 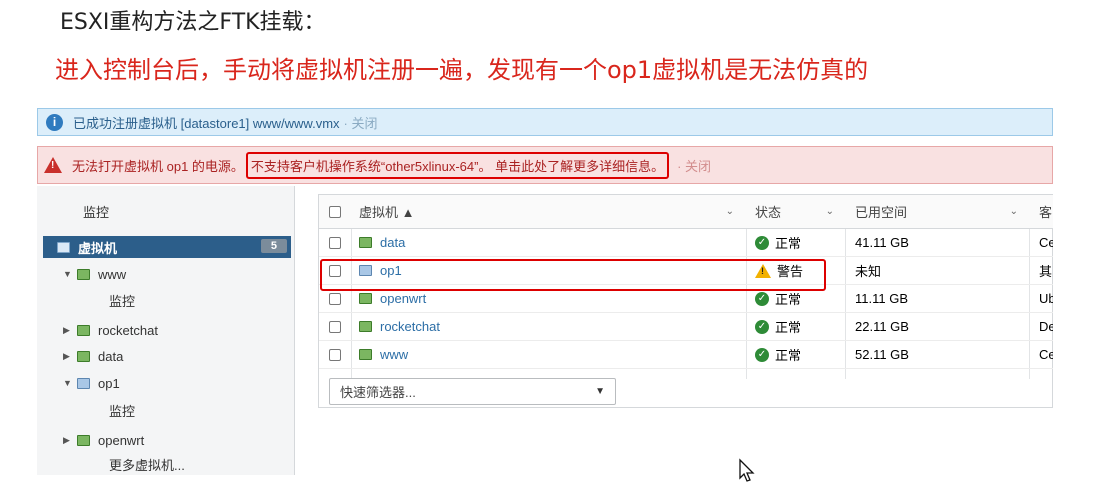 What do you see at coordinates (694, 165) in the screenshot?
I see `error-banner-close: · 关闭` at bounding box center [694, 165].